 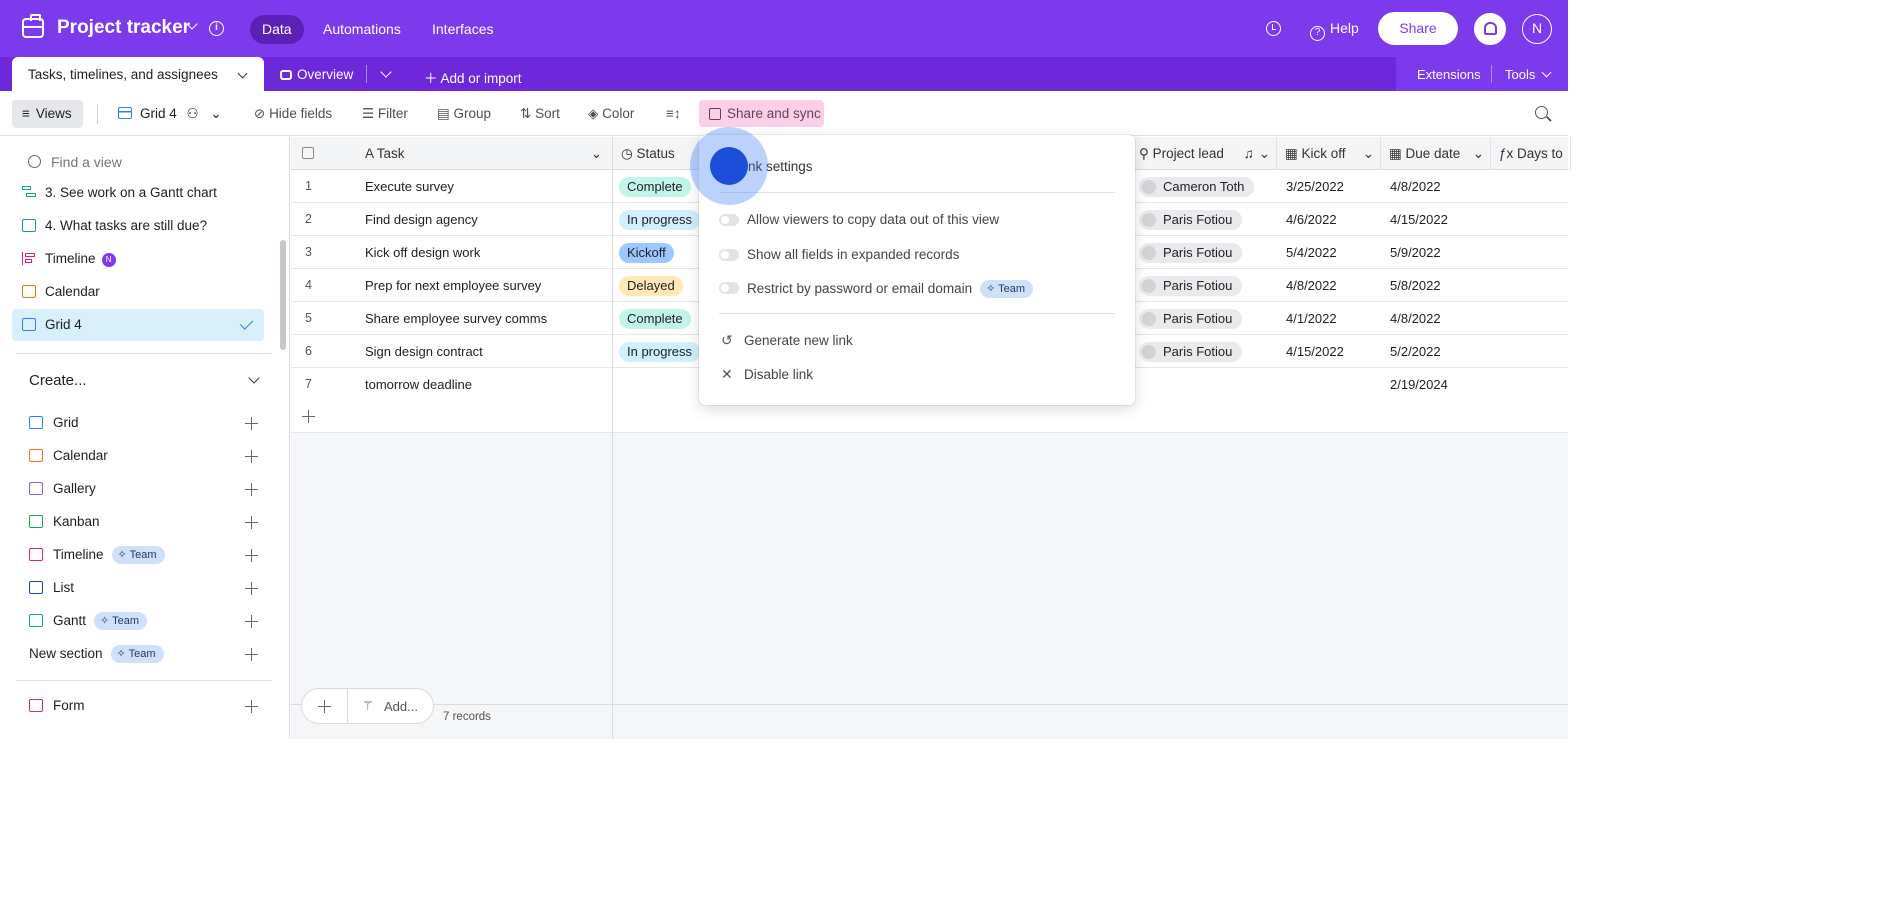 What do you see at coordinates (729, 255) in the screenshot?
I see `toggle-show-all-fields` at bounding box center [729, 255].